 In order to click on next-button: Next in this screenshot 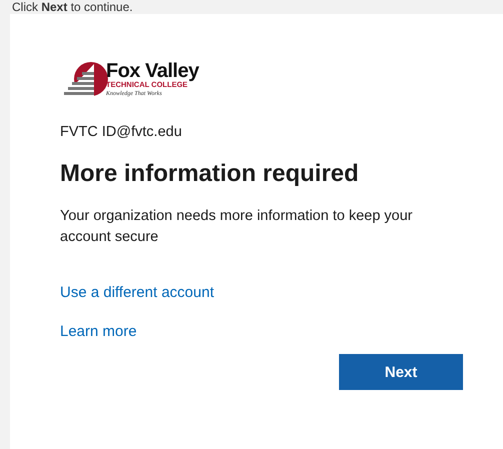, I will do `click(401, 372)`.